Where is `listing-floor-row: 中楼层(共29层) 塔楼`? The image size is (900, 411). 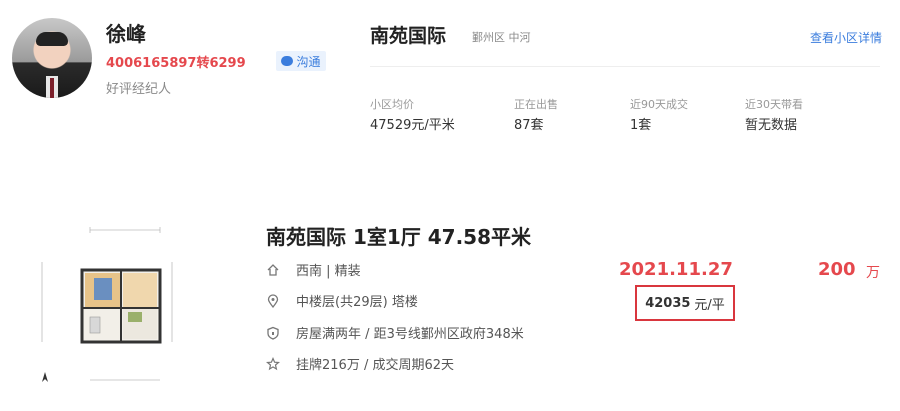
listing-floor-row: 中楼层(共29层) 塔楼 is located at coordinates (342, 300).